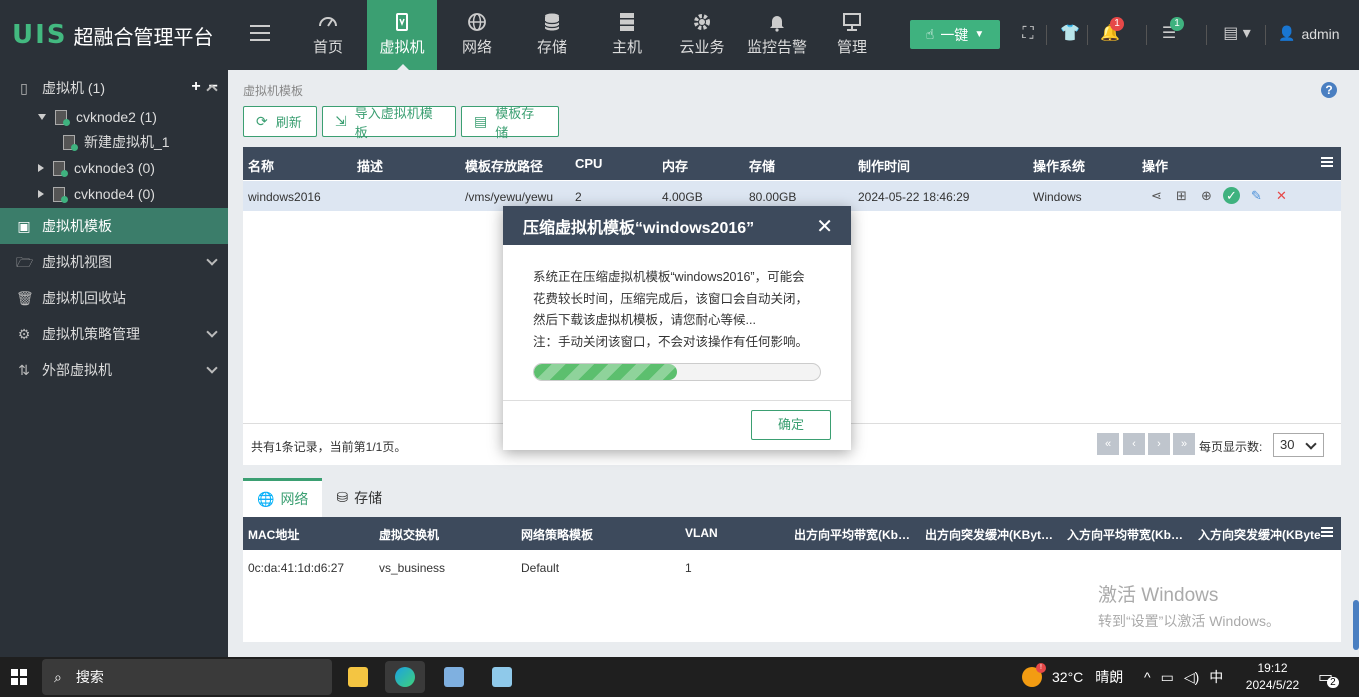  What do you see at coordinates (504, 165) in the screenshot?
I see `col-path: 模板存放路径` at bounding box center [504, 165].